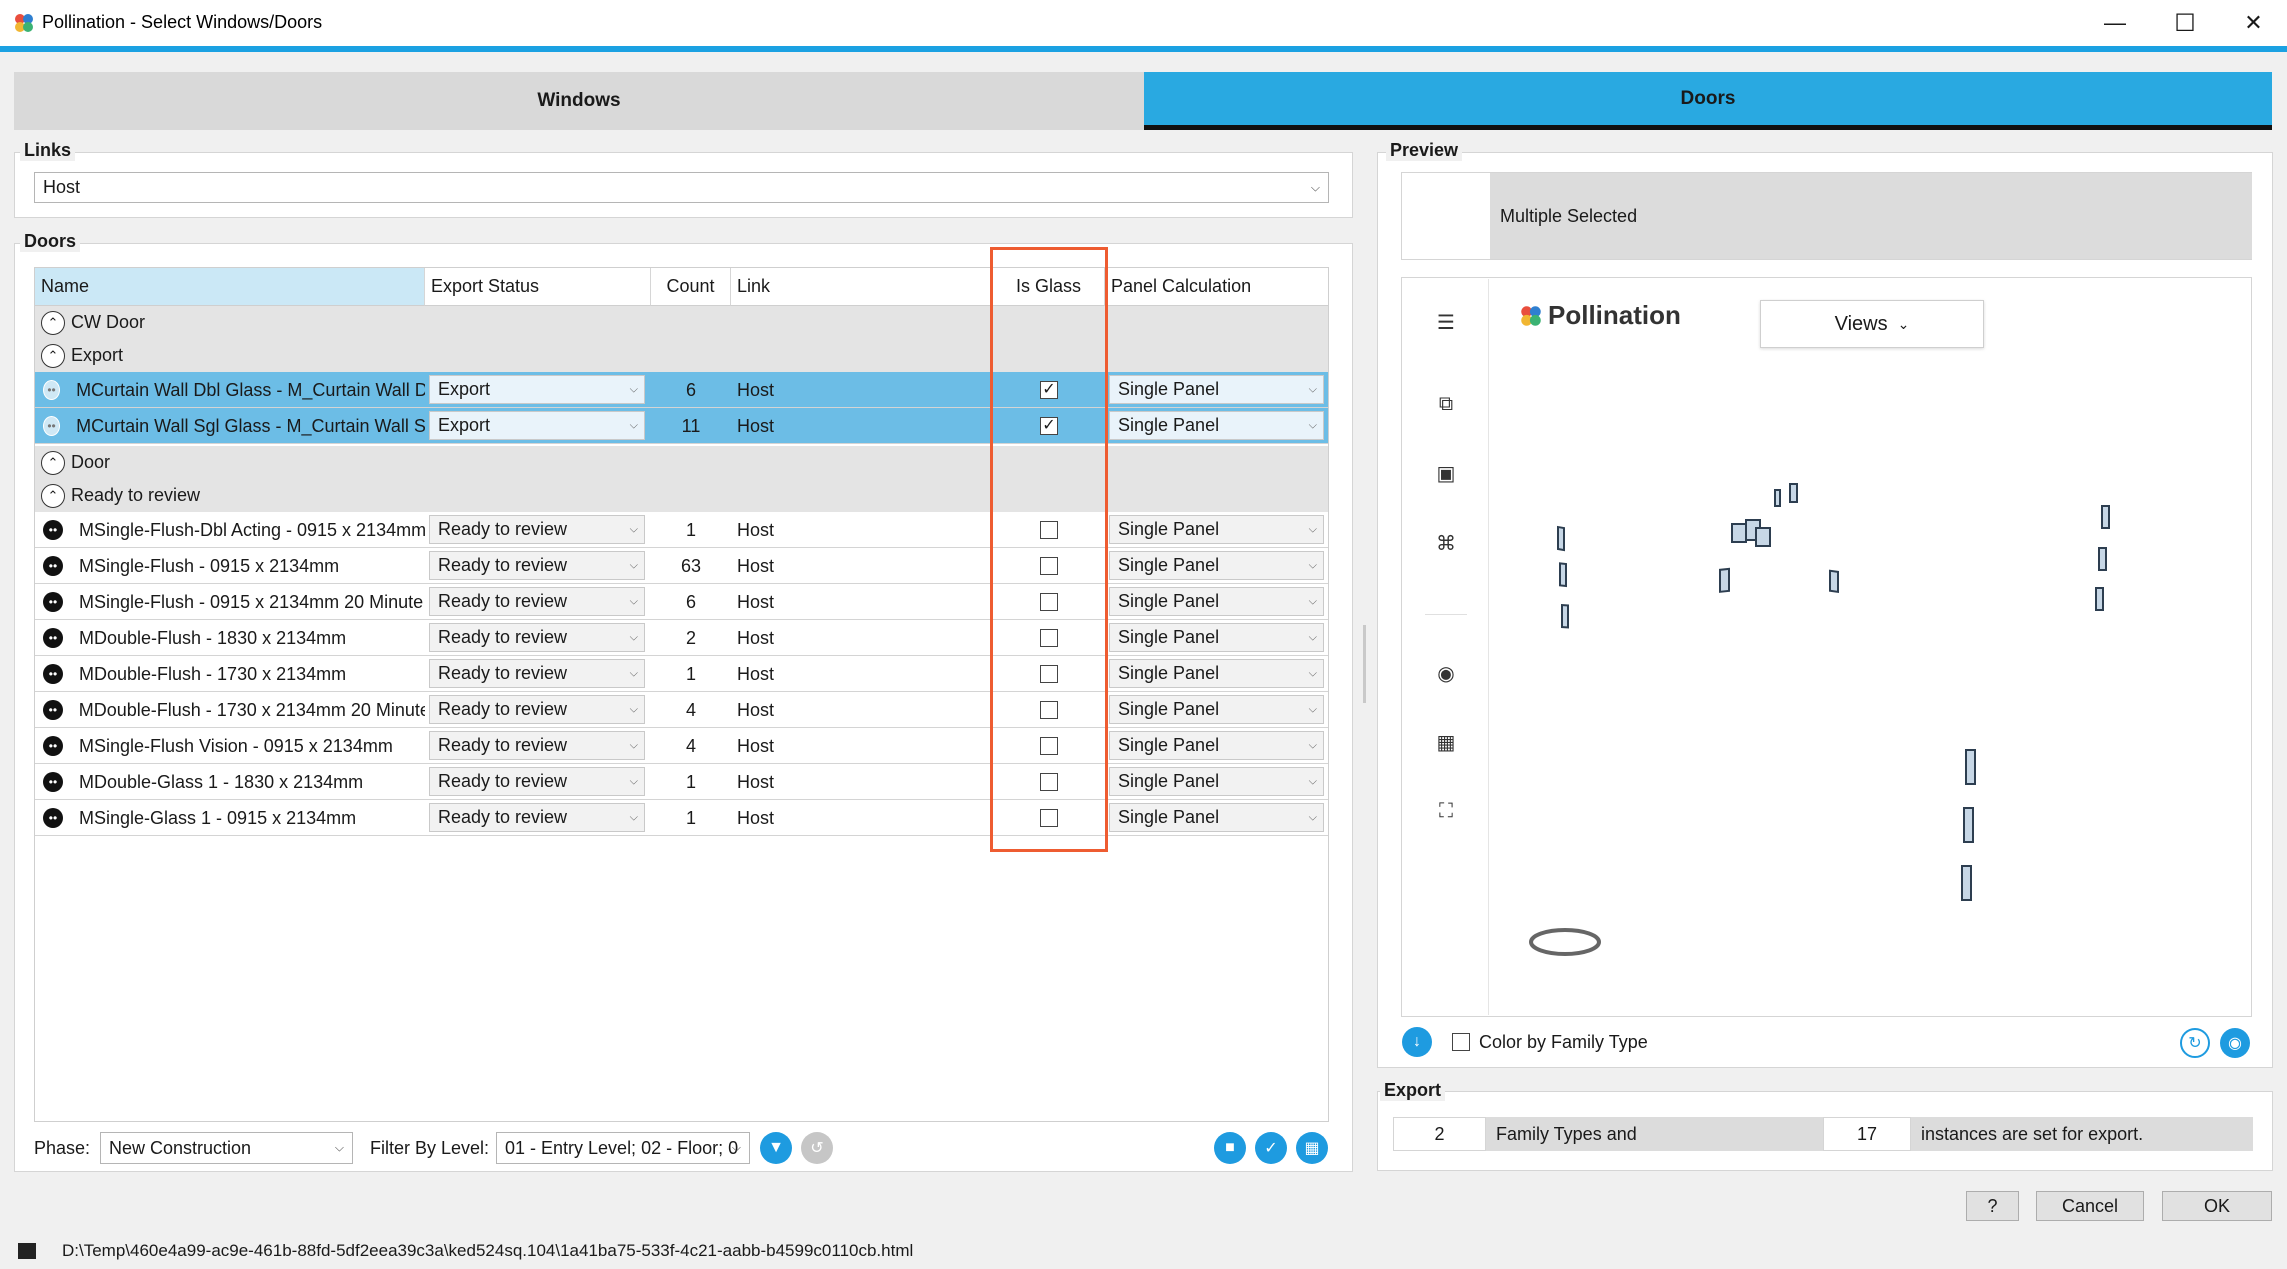  Describe the element at coordinates (776, 1148) in the screenshot. I see `filter-icon: ▼` at that location.